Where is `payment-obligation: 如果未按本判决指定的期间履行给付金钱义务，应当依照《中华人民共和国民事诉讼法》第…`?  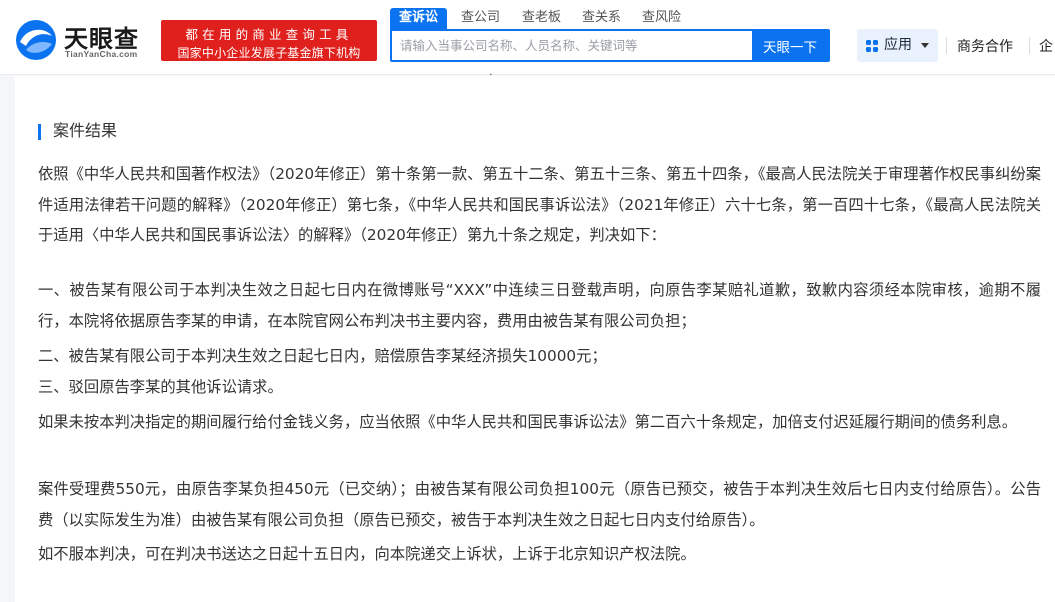
payment-obligation: 如果未按本判决指定的期间履行给付金钱义务，应当依照《中华人民共和国民事诉讼法》第… is located at coordinates (528, 422).